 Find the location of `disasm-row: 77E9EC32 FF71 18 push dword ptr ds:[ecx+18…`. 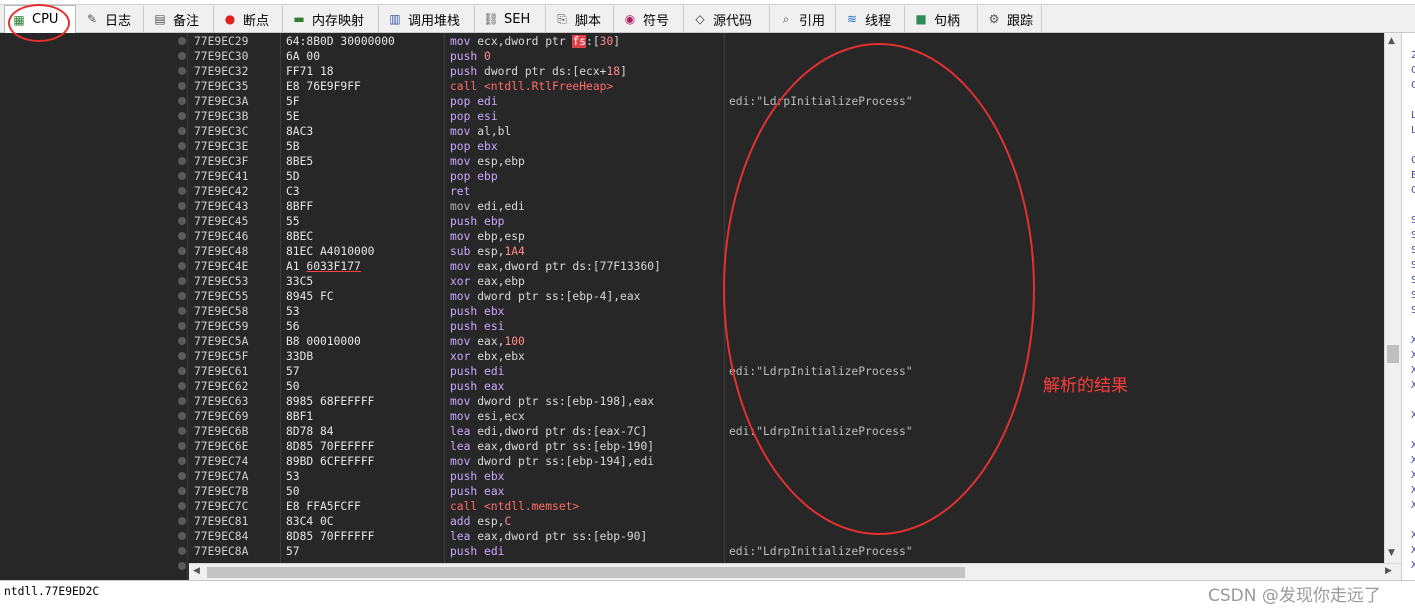

disasm-row: 77E9EC32 FF71 18 push dword ptr ds:[ecx+18… is located at coordinates (786, 71).